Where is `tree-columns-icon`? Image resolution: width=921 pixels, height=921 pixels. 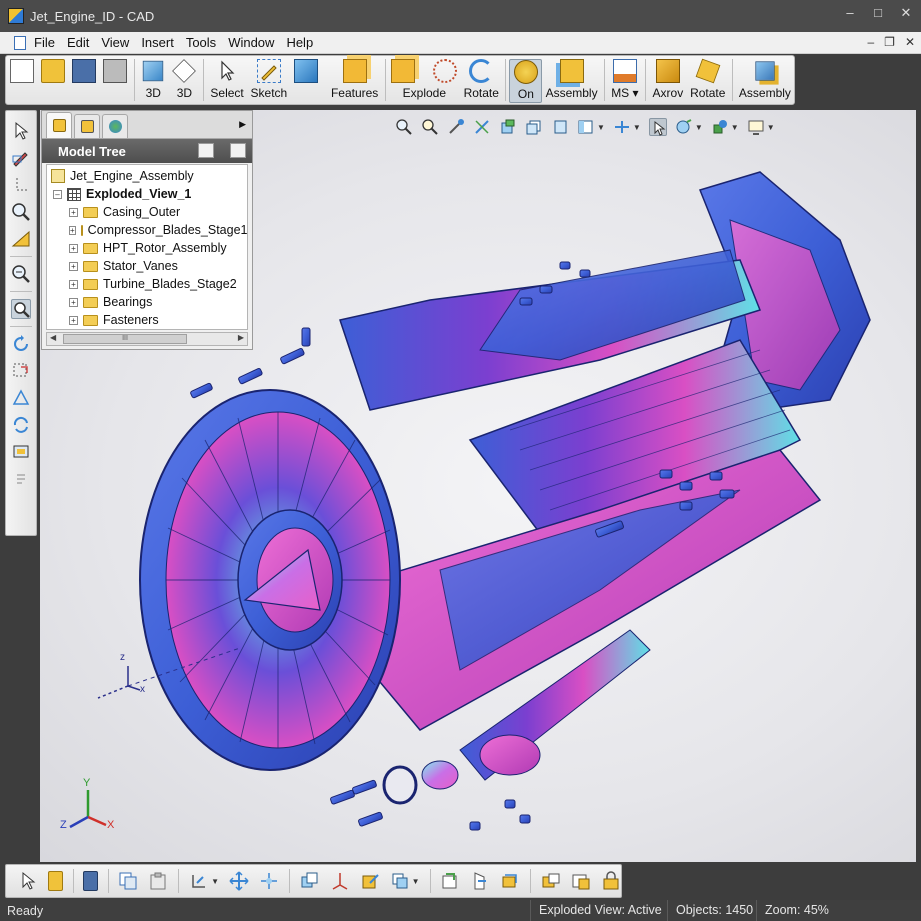 tree-columns-icon is located at coordinates (238, 150).